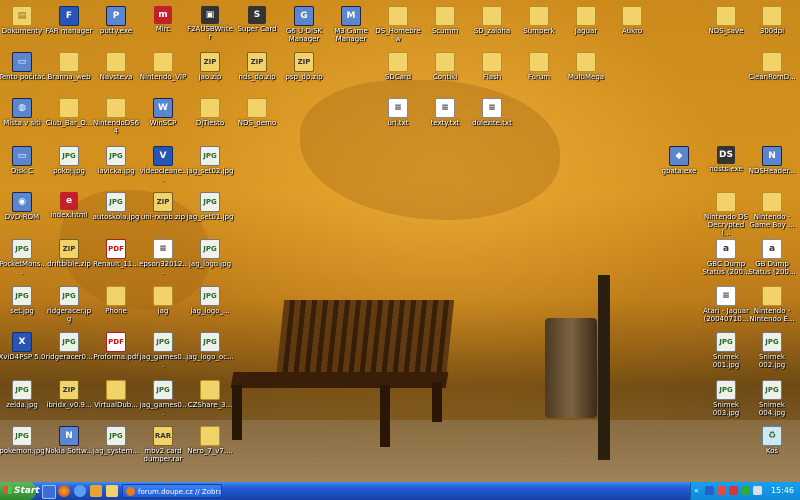 This screenshot has height=500, width=800. What do you see at coordinates (726, 159) in the screenshot?
I see `desktop-icon: DS ndsts.exe` at bounding box center [726, 159].